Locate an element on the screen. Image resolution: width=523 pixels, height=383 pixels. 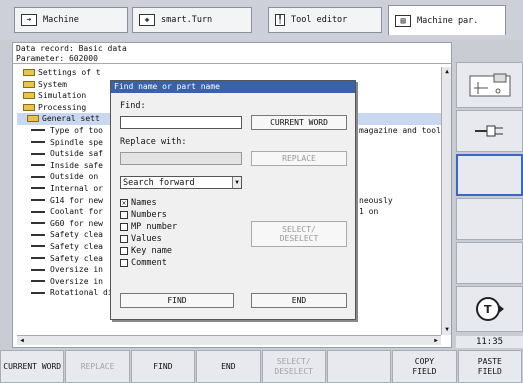
tab-tool-editor: ╿ Tool editor is located at coordinates (325, 20).